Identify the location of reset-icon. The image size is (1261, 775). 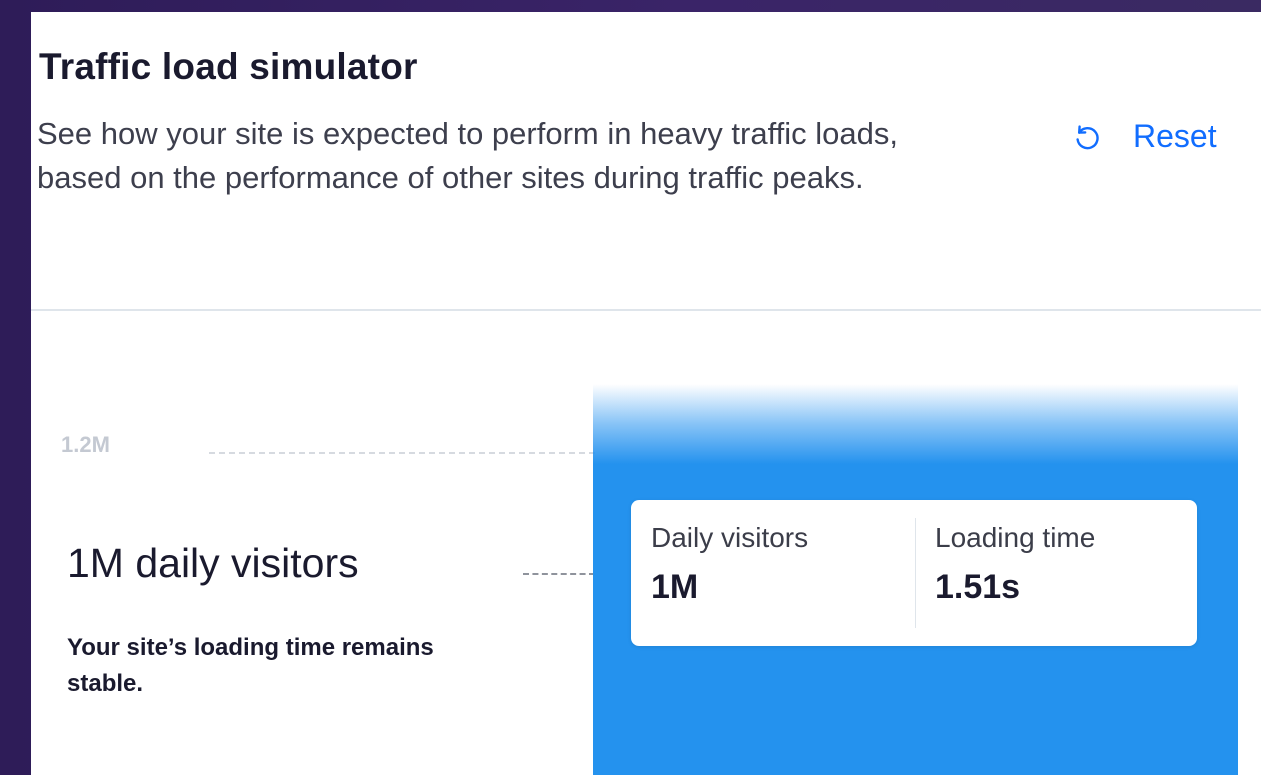
(1087, 137).